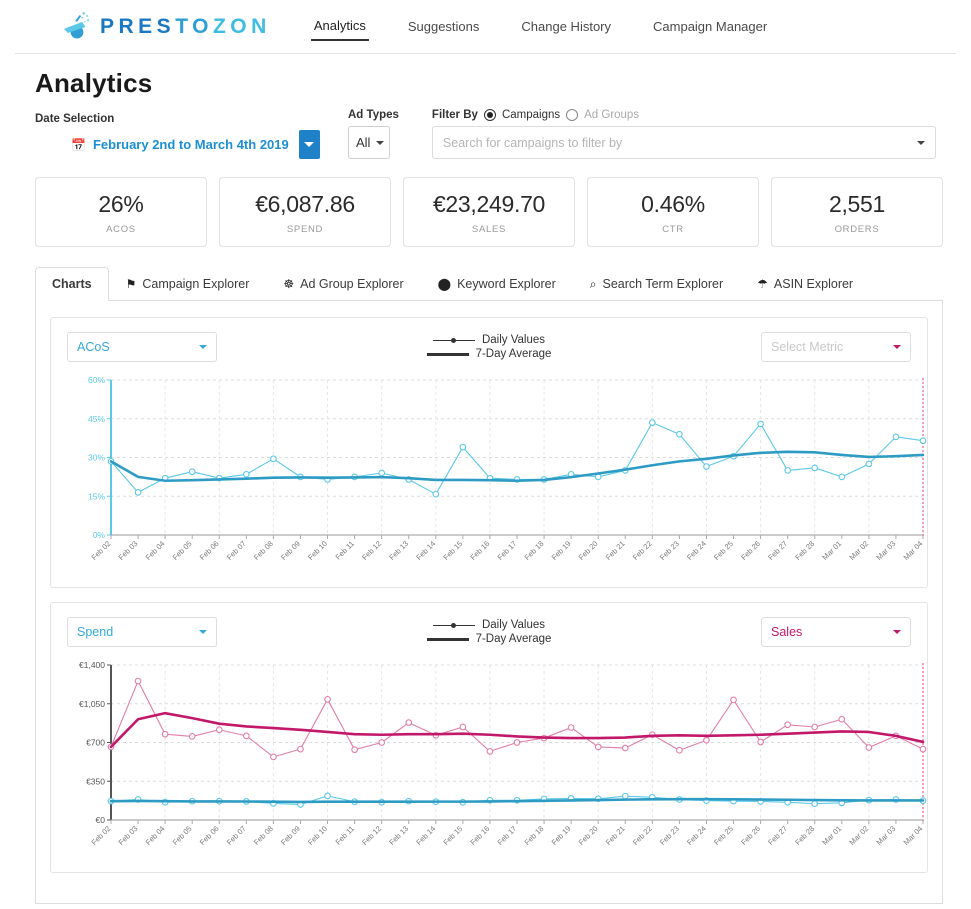 The image size is (971, 909). Describe the element at coordinates (452, 835) in the screenshot. I see `svg-text: Feb 15` at that location.